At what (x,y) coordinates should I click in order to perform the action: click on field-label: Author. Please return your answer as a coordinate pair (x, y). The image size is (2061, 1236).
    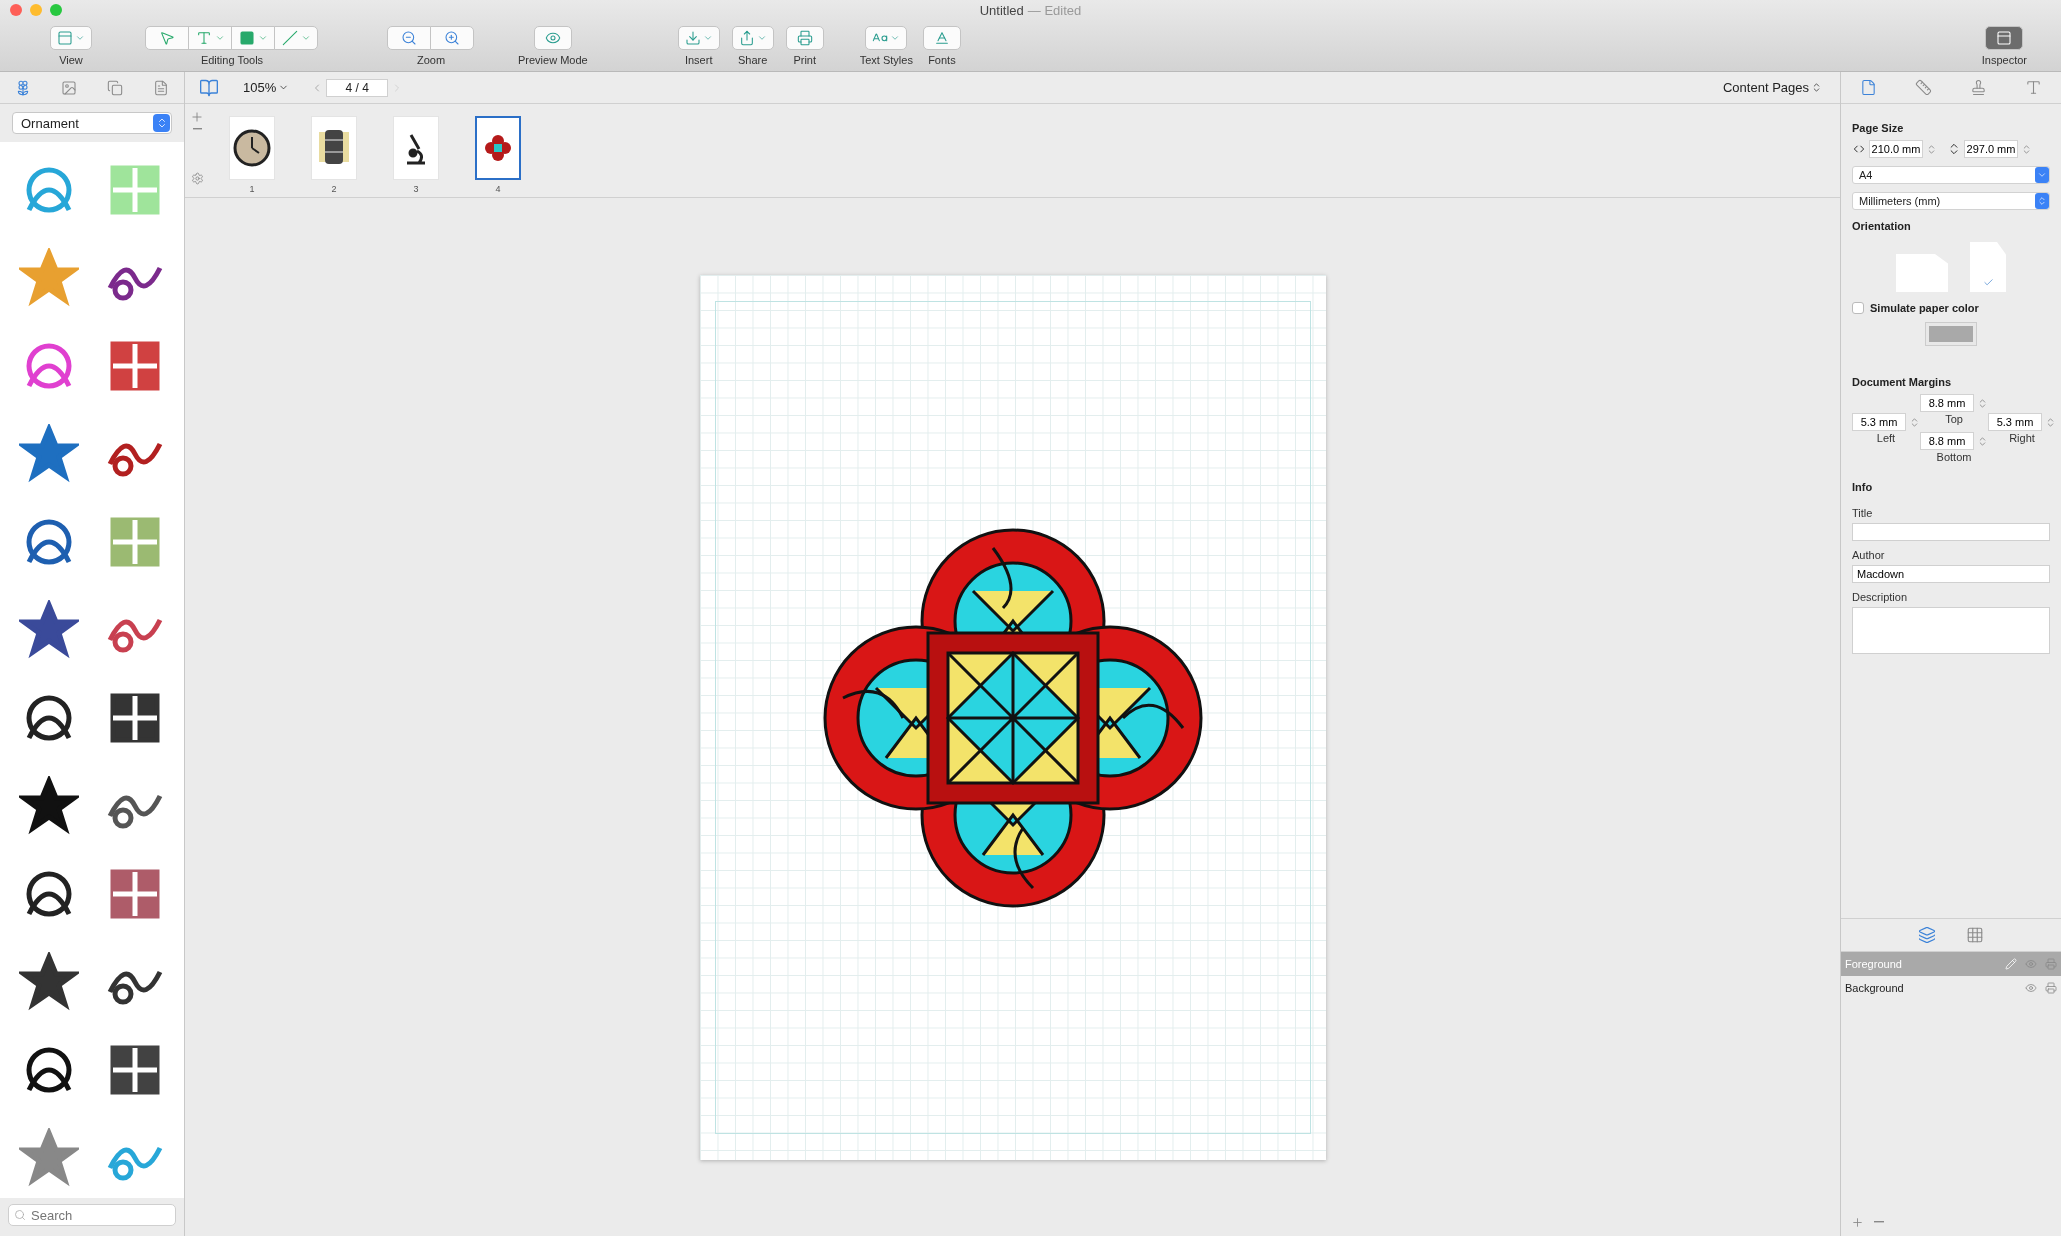
    Looking at the image, I should click on (1869, 555).